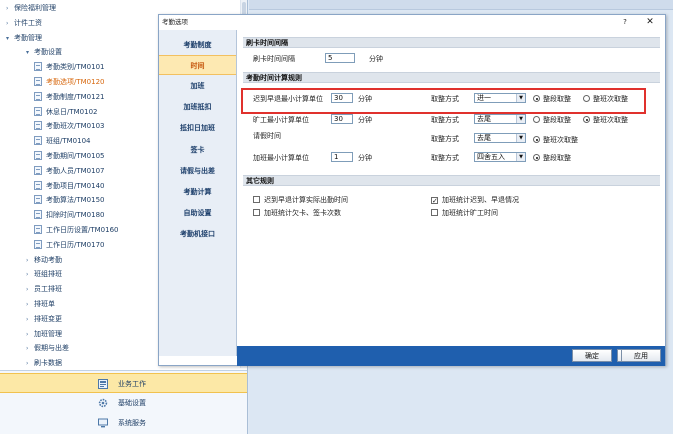 This screenshot has height=434, width=673. What do you see at coordinates (197, 45) in the screenshot?
I see `menu-attendance-policy: 考勤制度` at bounding box center [197, 45].